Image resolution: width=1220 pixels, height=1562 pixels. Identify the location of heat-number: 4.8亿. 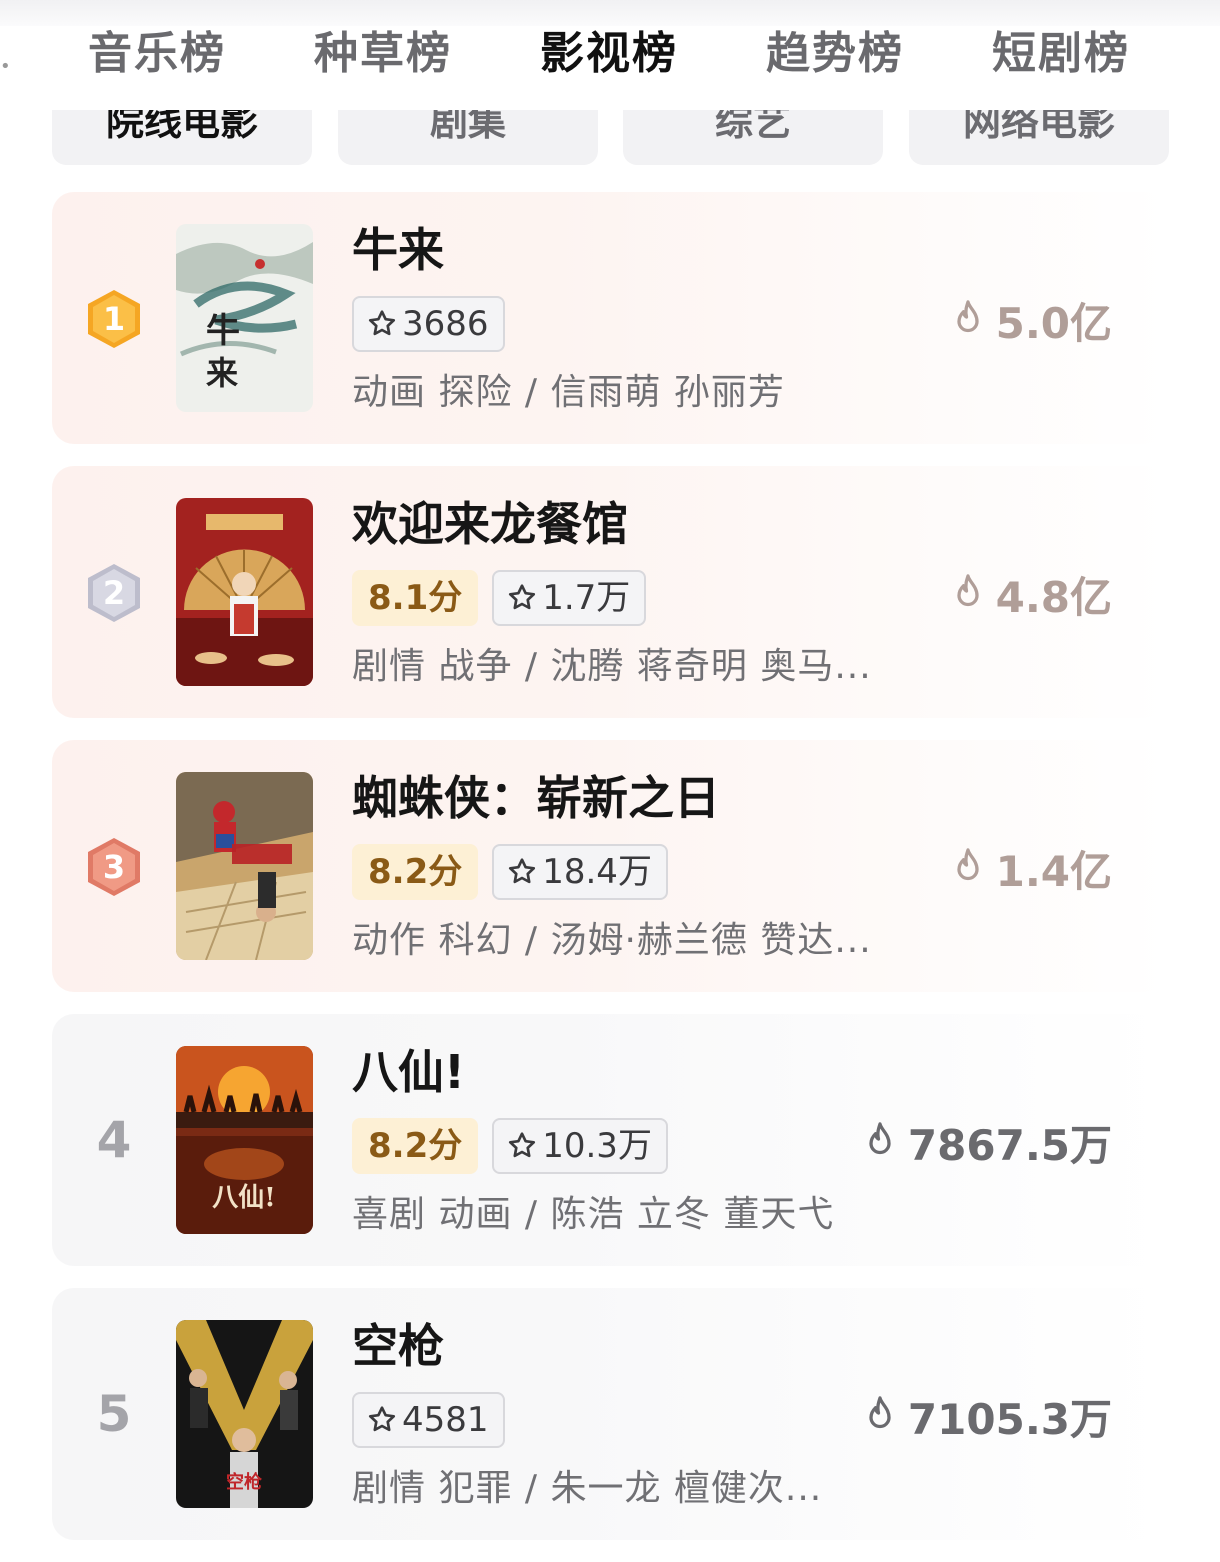
(1053, 597).